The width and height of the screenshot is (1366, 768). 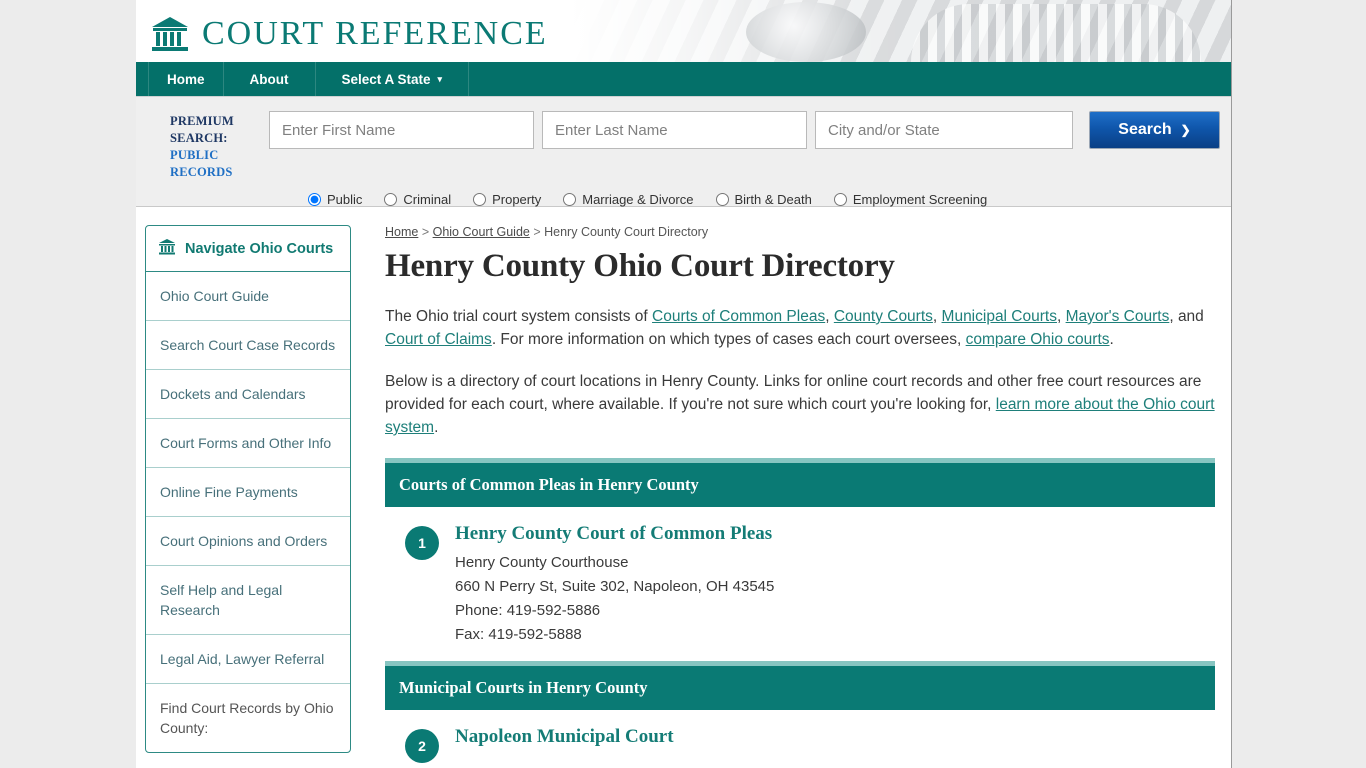 What do you see at coordinates (248, 659) in the screenshot?
I see `sidebar-item-legal-aid-lawyer-referral: Legal Aid, Lawyer Referral` at bounding box center [248, 659].